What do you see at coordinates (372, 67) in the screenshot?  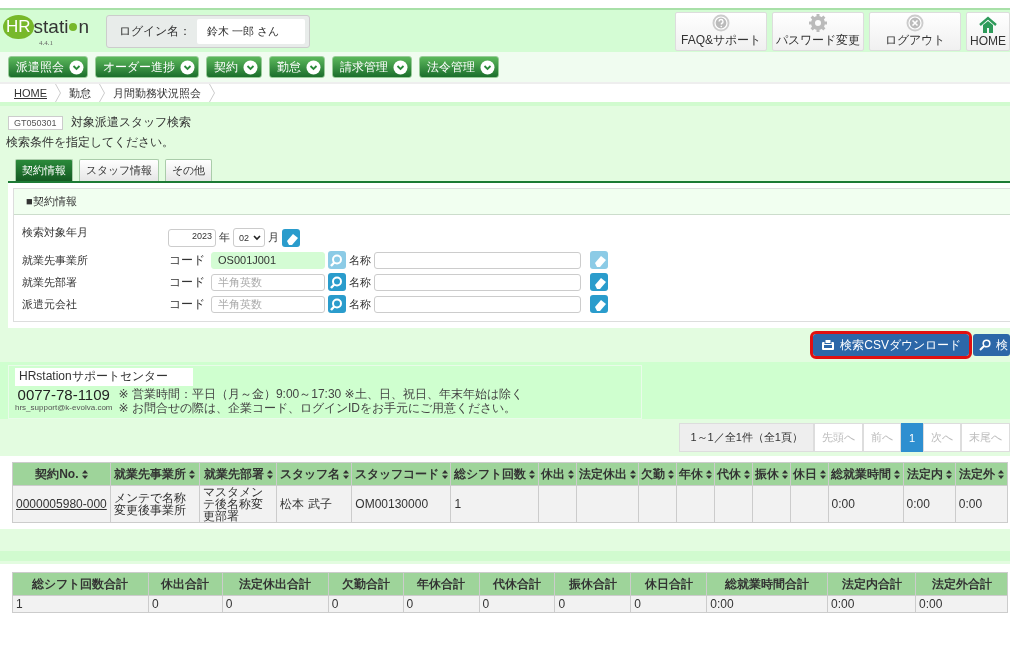 I see `menu-button: 請求管理` at bounding box center [372, 67].